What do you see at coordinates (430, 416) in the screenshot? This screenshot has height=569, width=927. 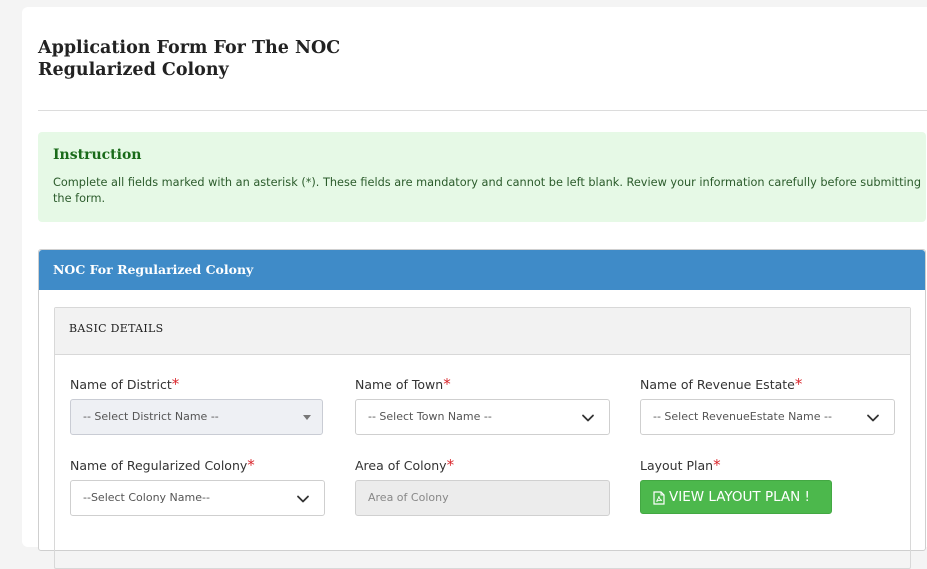 I see `town-select-value: -- Select Town Name --` at bounding box center [430, 416].